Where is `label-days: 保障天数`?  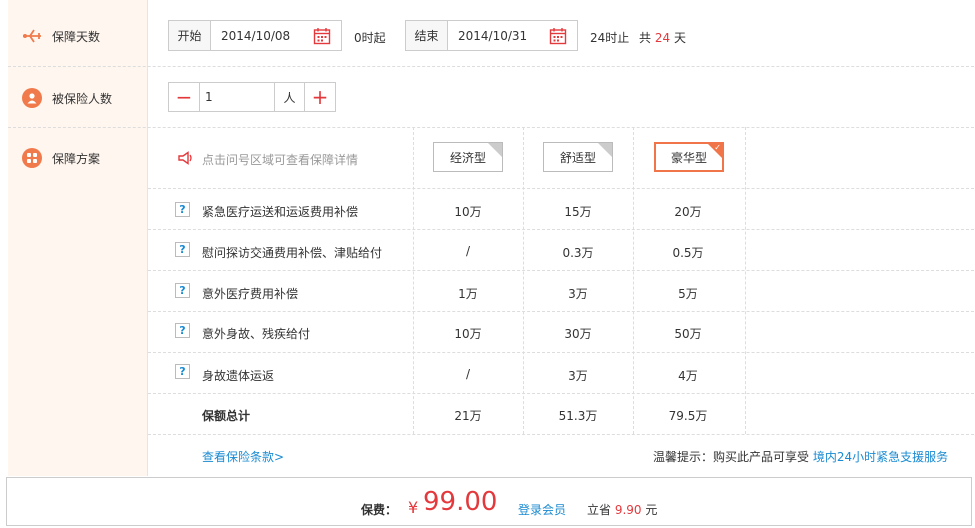 label-days: 保障天数 is located at coordinates (76, 36).